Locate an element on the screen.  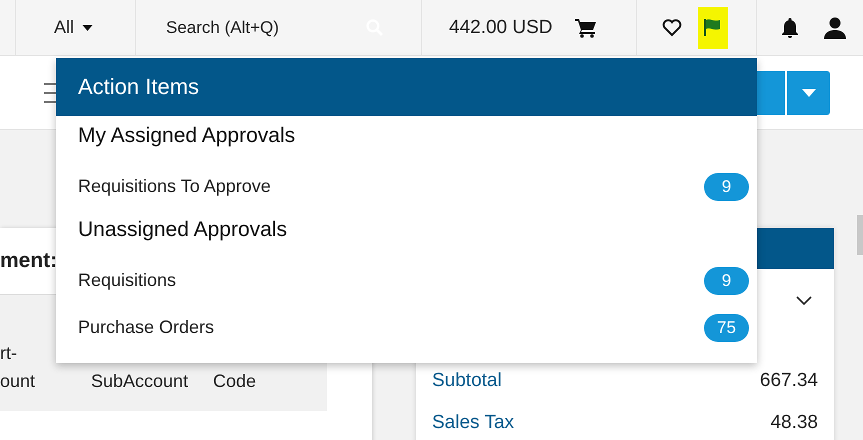
menu-item: Purchase Orders is located at coordinates (146, 327).